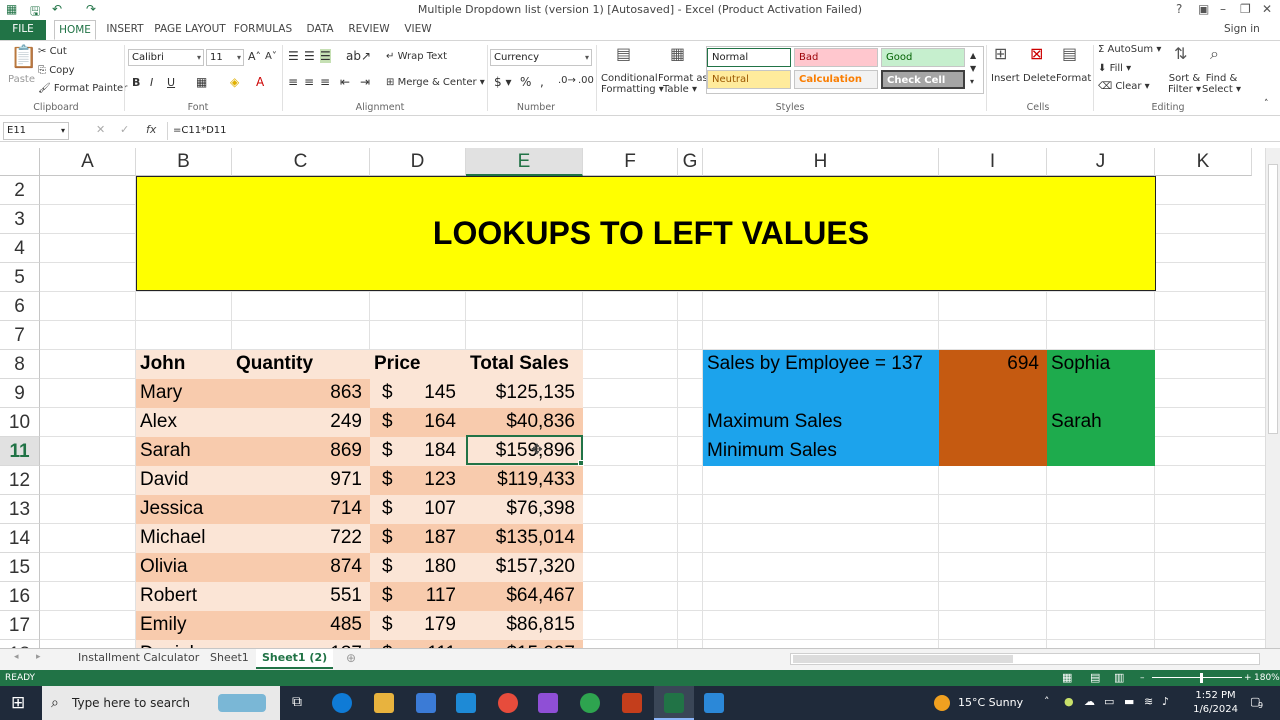  Describe the element at coordinates (466, 703) in the screenshot. I see `mail-icon` at that location.